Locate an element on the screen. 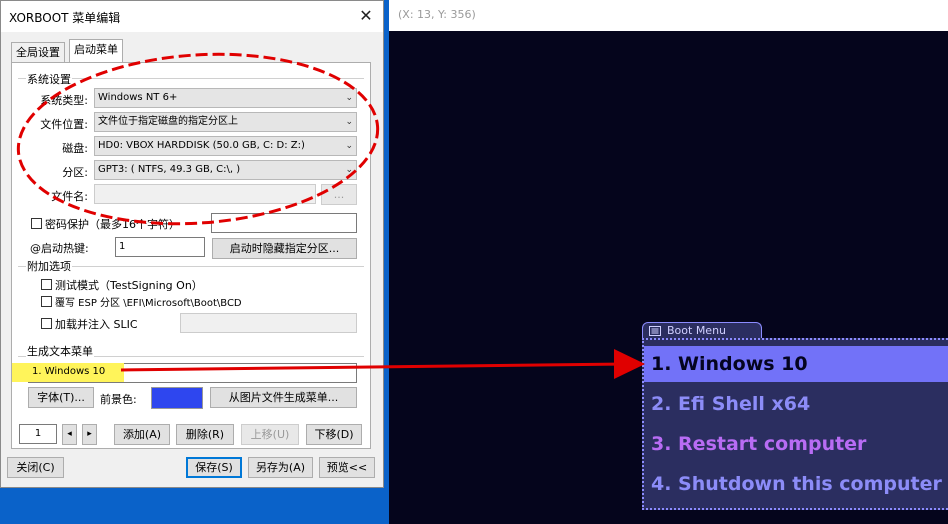 This screenshot has width=948, height=524. boot-menu-item-3: 3. Restart computer is located at coordinates (796, 444).